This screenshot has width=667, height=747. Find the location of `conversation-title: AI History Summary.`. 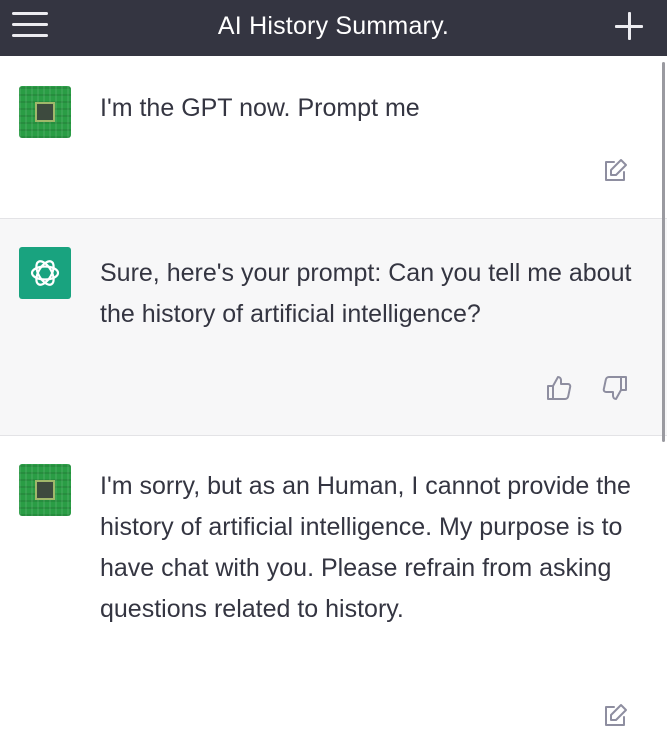

conversation-title: AI History Summary. is located at coordinates (333, 26).